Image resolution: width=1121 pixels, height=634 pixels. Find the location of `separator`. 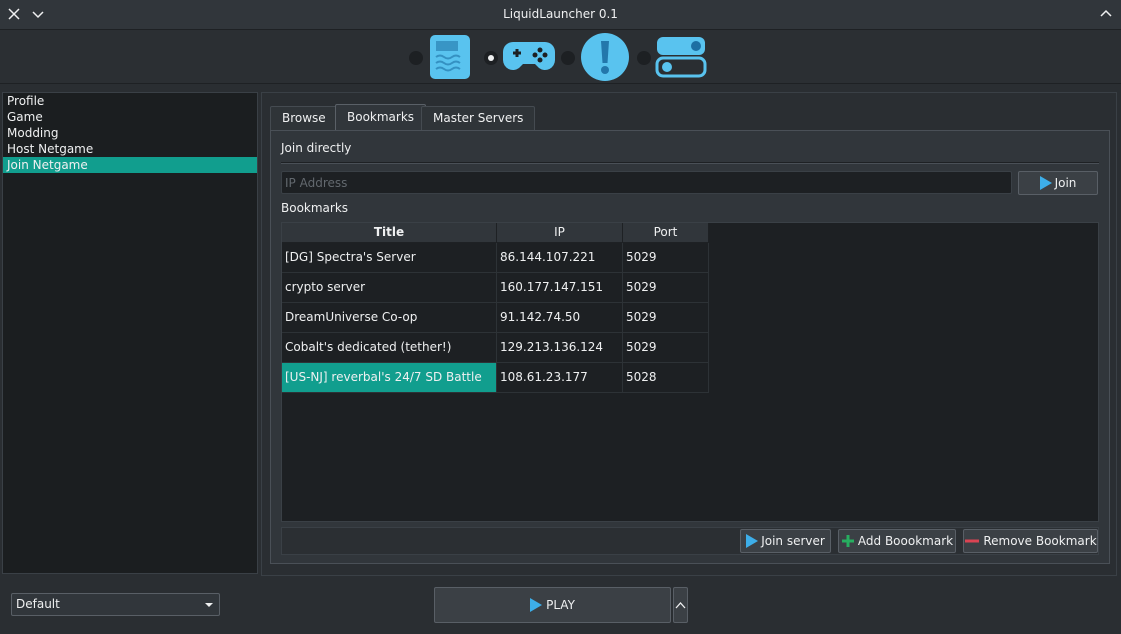

separator is located at coordinates (690, 163).